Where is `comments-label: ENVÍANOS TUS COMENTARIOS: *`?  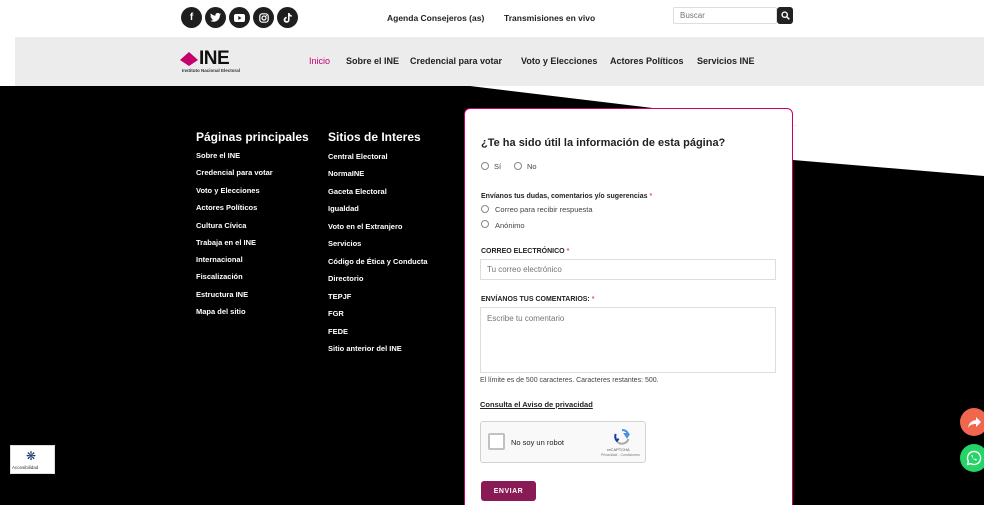 comments-label: ENVÍANOS TUS COMENTARIOS: * is located at coordinates (537, 299).